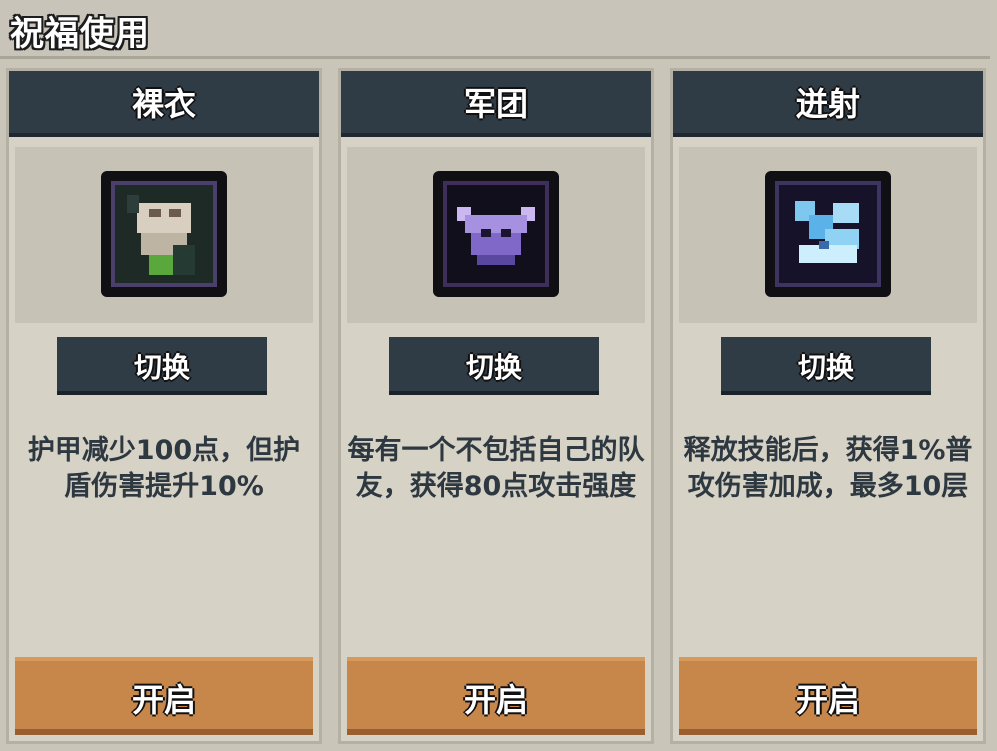 Image resolution: width=997 pixels, height=751 pixels. I want to click on card-header: 军团, so click(496, 104).